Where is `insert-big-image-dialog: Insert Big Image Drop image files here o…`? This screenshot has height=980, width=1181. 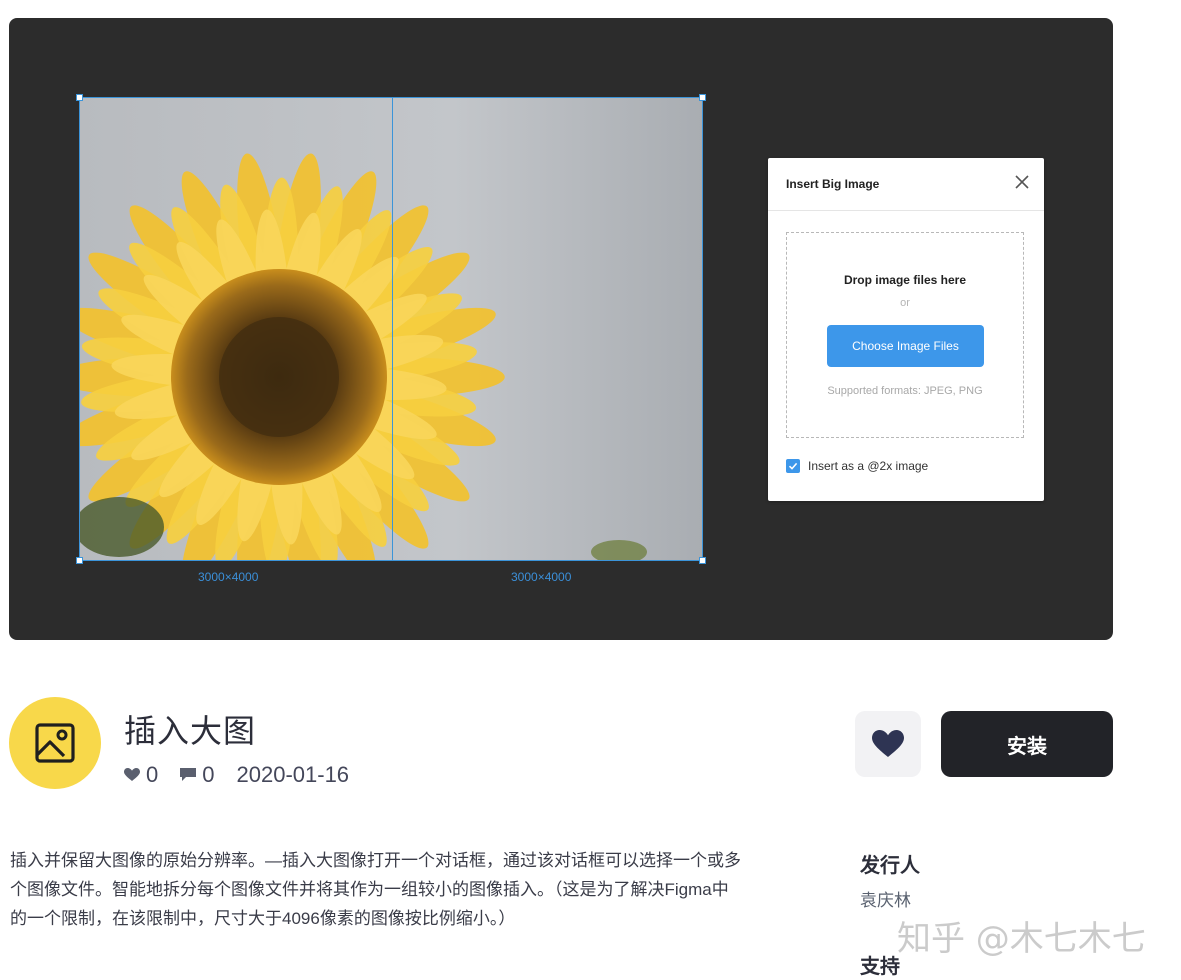
insert-big-image-dialog: Insert Big Image Drop image files here o… is located at coordinates (906, 329).